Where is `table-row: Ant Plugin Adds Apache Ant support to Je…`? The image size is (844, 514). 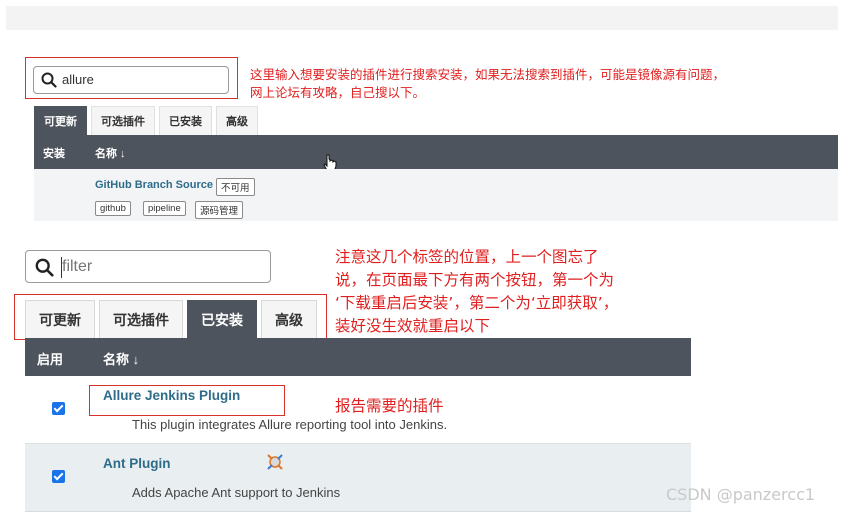
table-row: Ant Plugin Adds Apache Ant support to Je… is located at coordinates (358, 478).